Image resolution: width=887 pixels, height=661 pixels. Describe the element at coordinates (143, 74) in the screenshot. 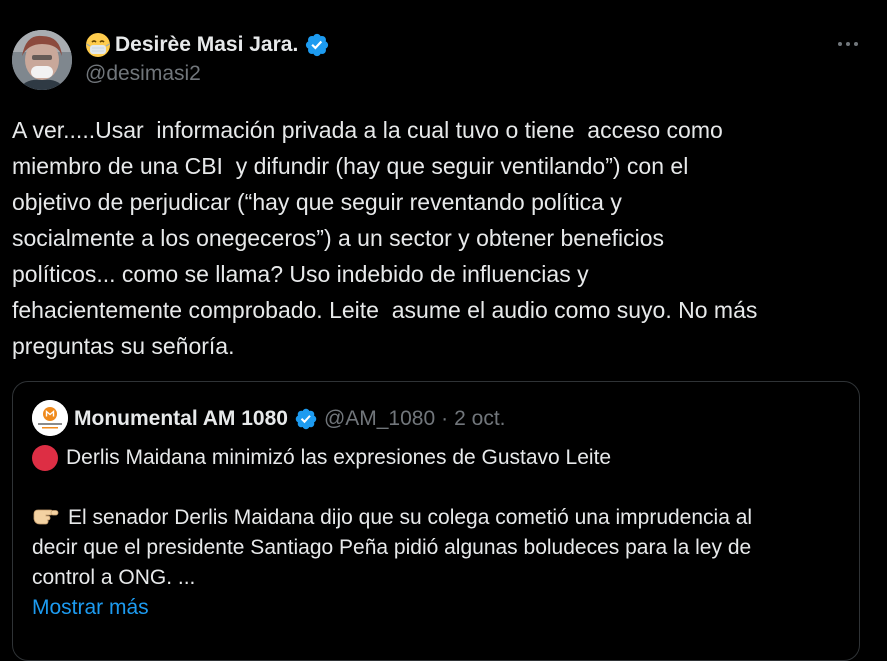

I see `author-handle: @desimasi2` at that location.